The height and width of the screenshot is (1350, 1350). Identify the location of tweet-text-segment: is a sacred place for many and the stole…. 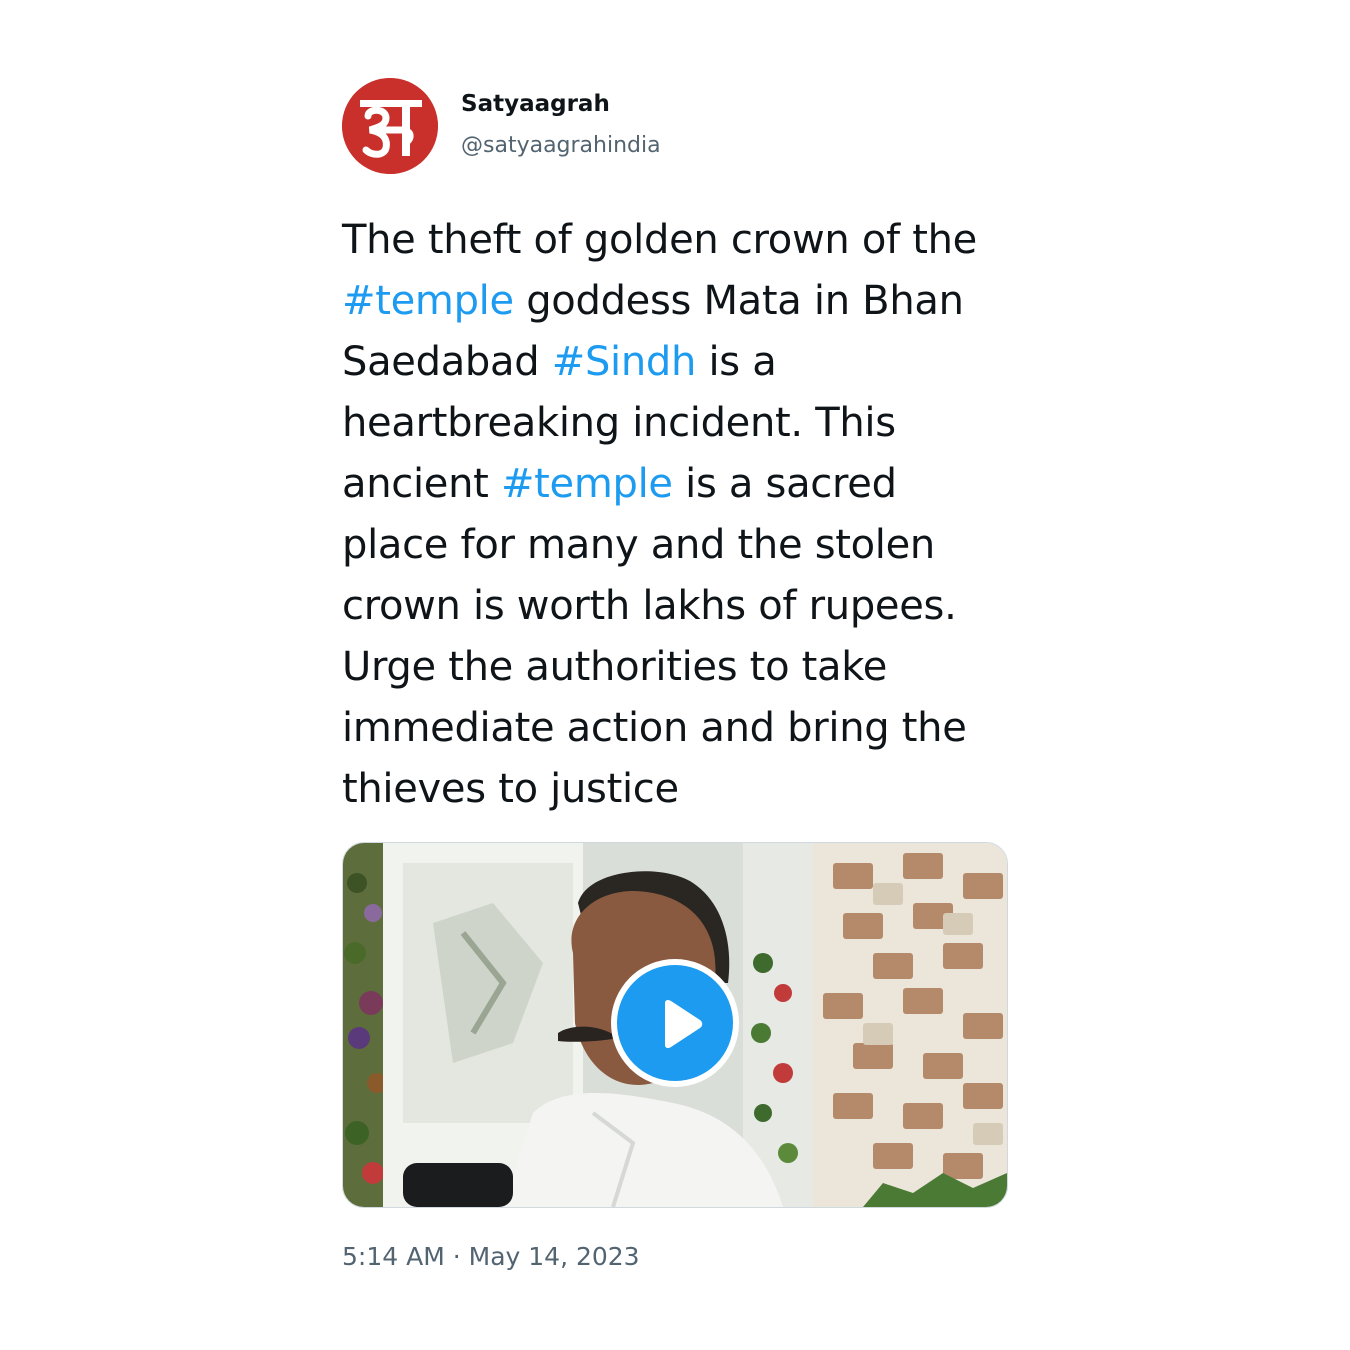
(654, 636).